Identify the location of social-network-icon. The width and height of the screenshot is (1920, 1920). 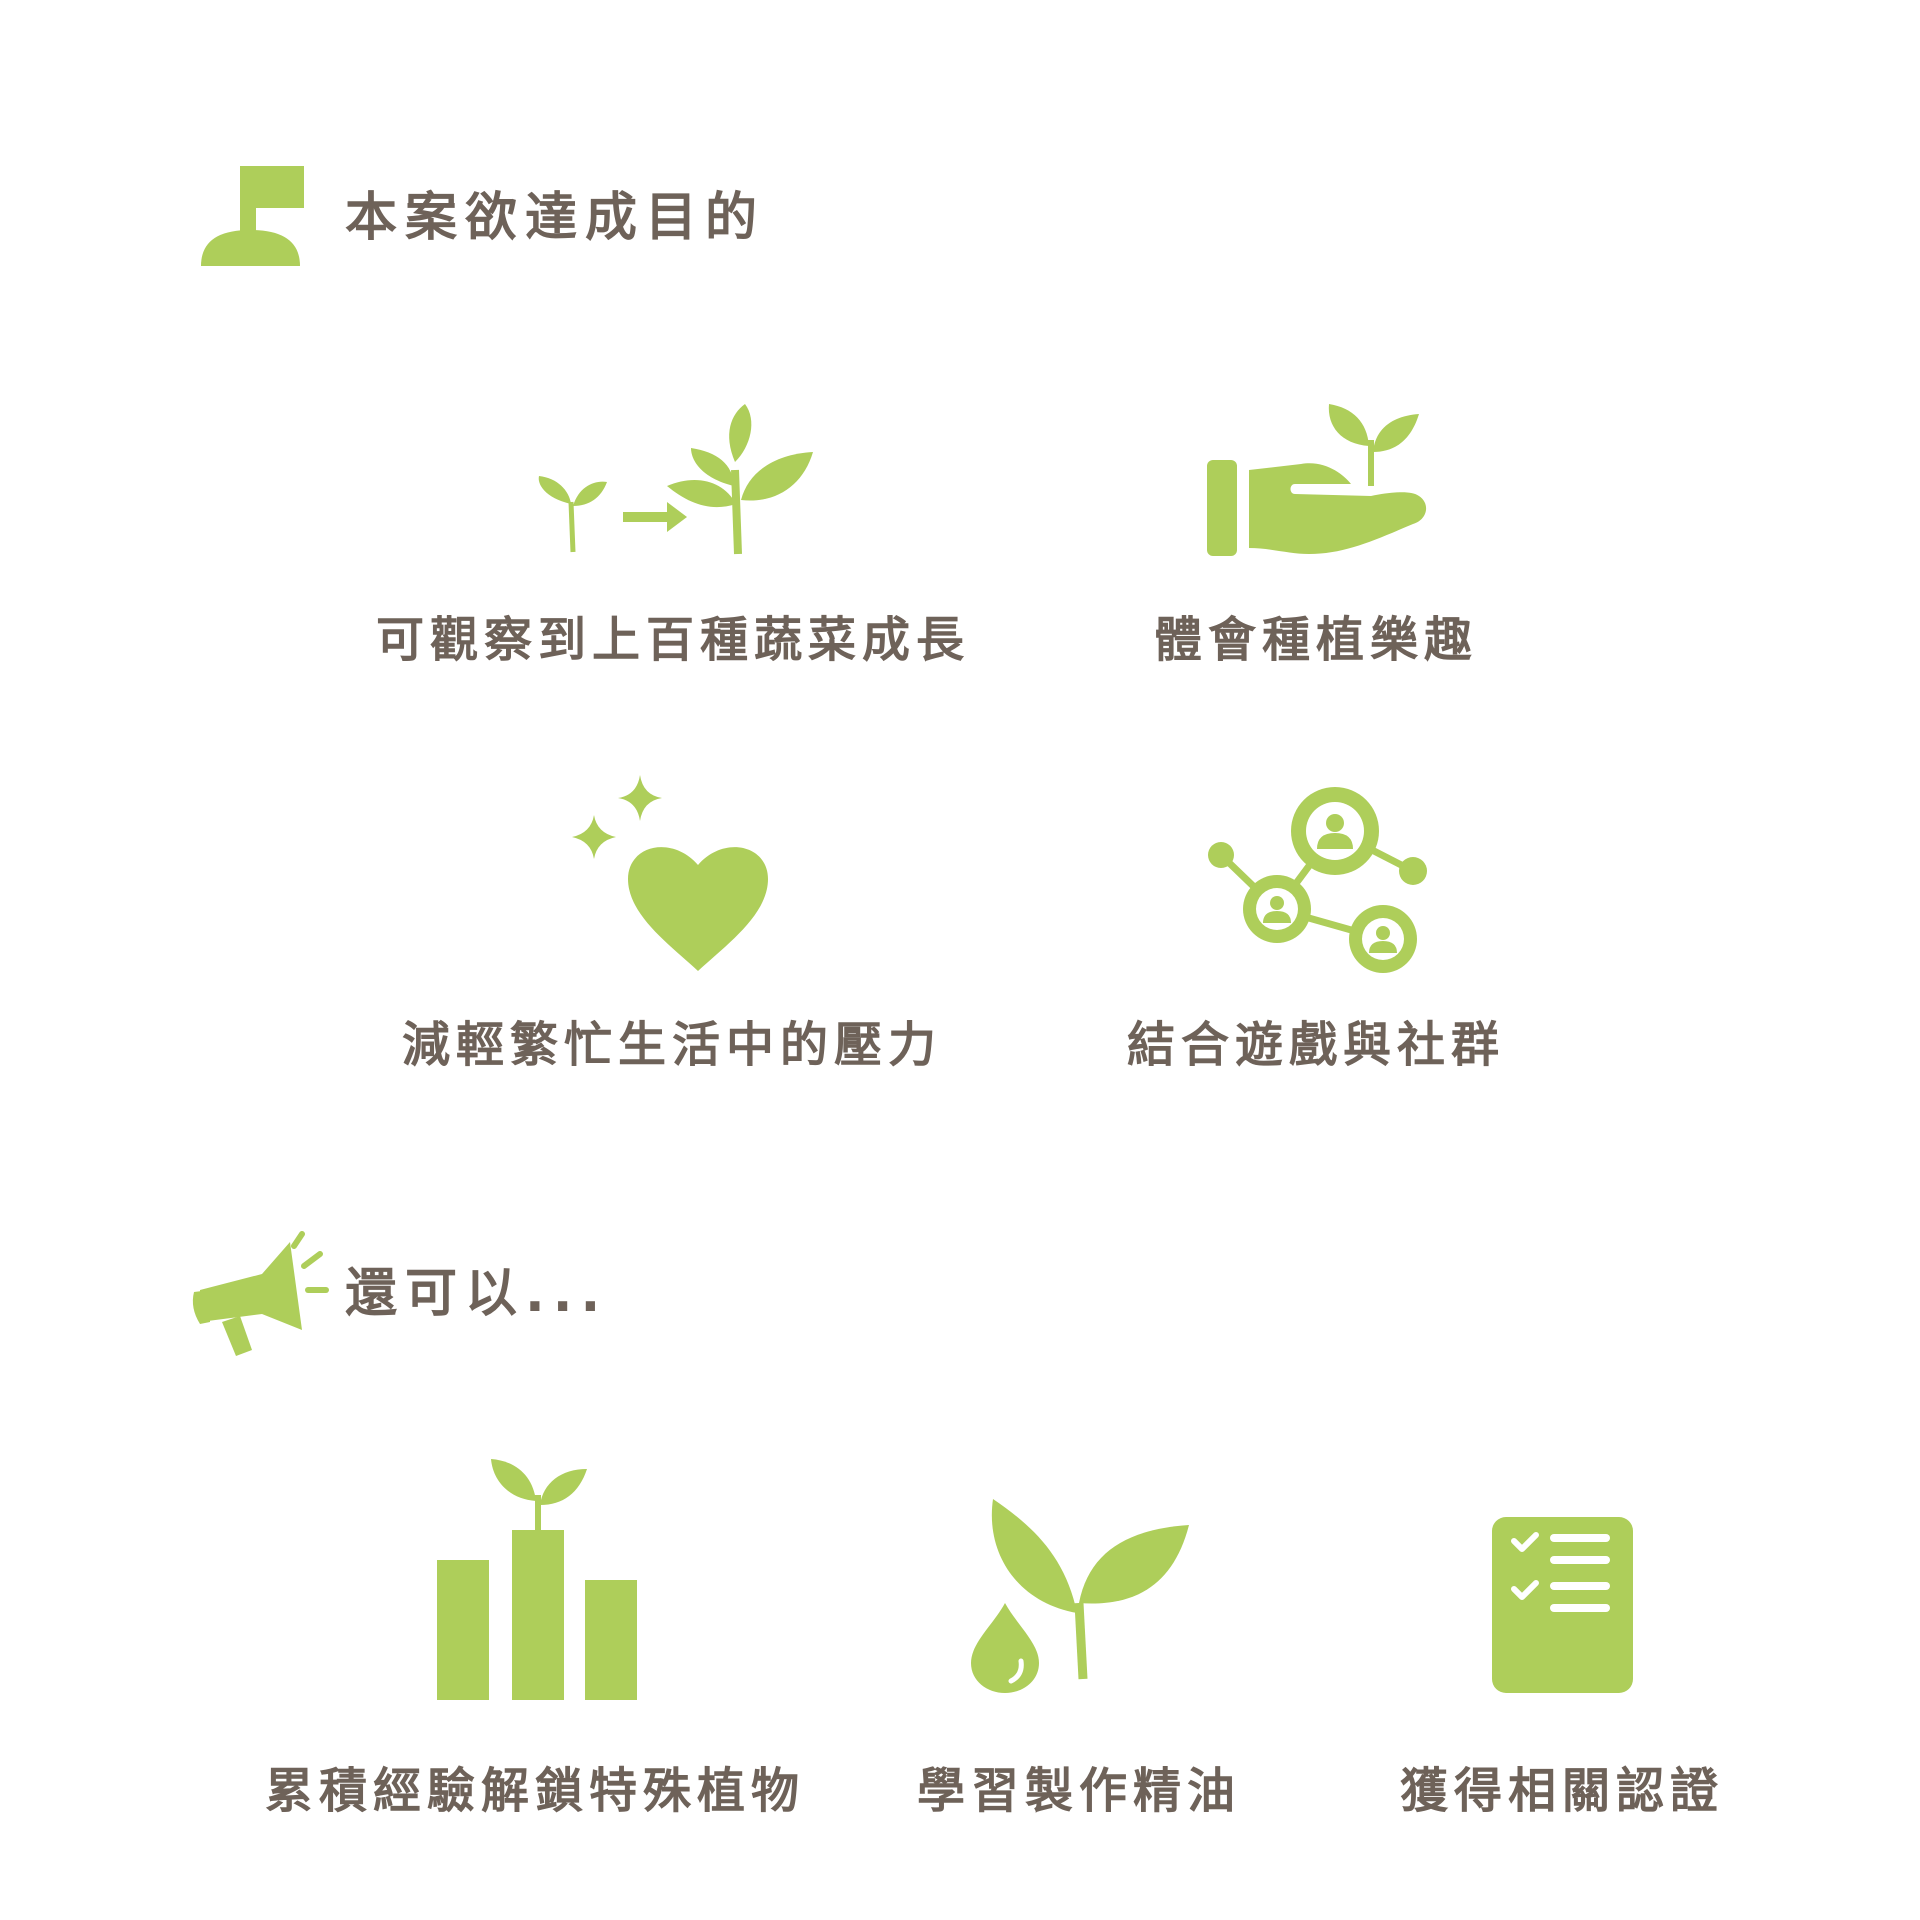
(1317, 880).